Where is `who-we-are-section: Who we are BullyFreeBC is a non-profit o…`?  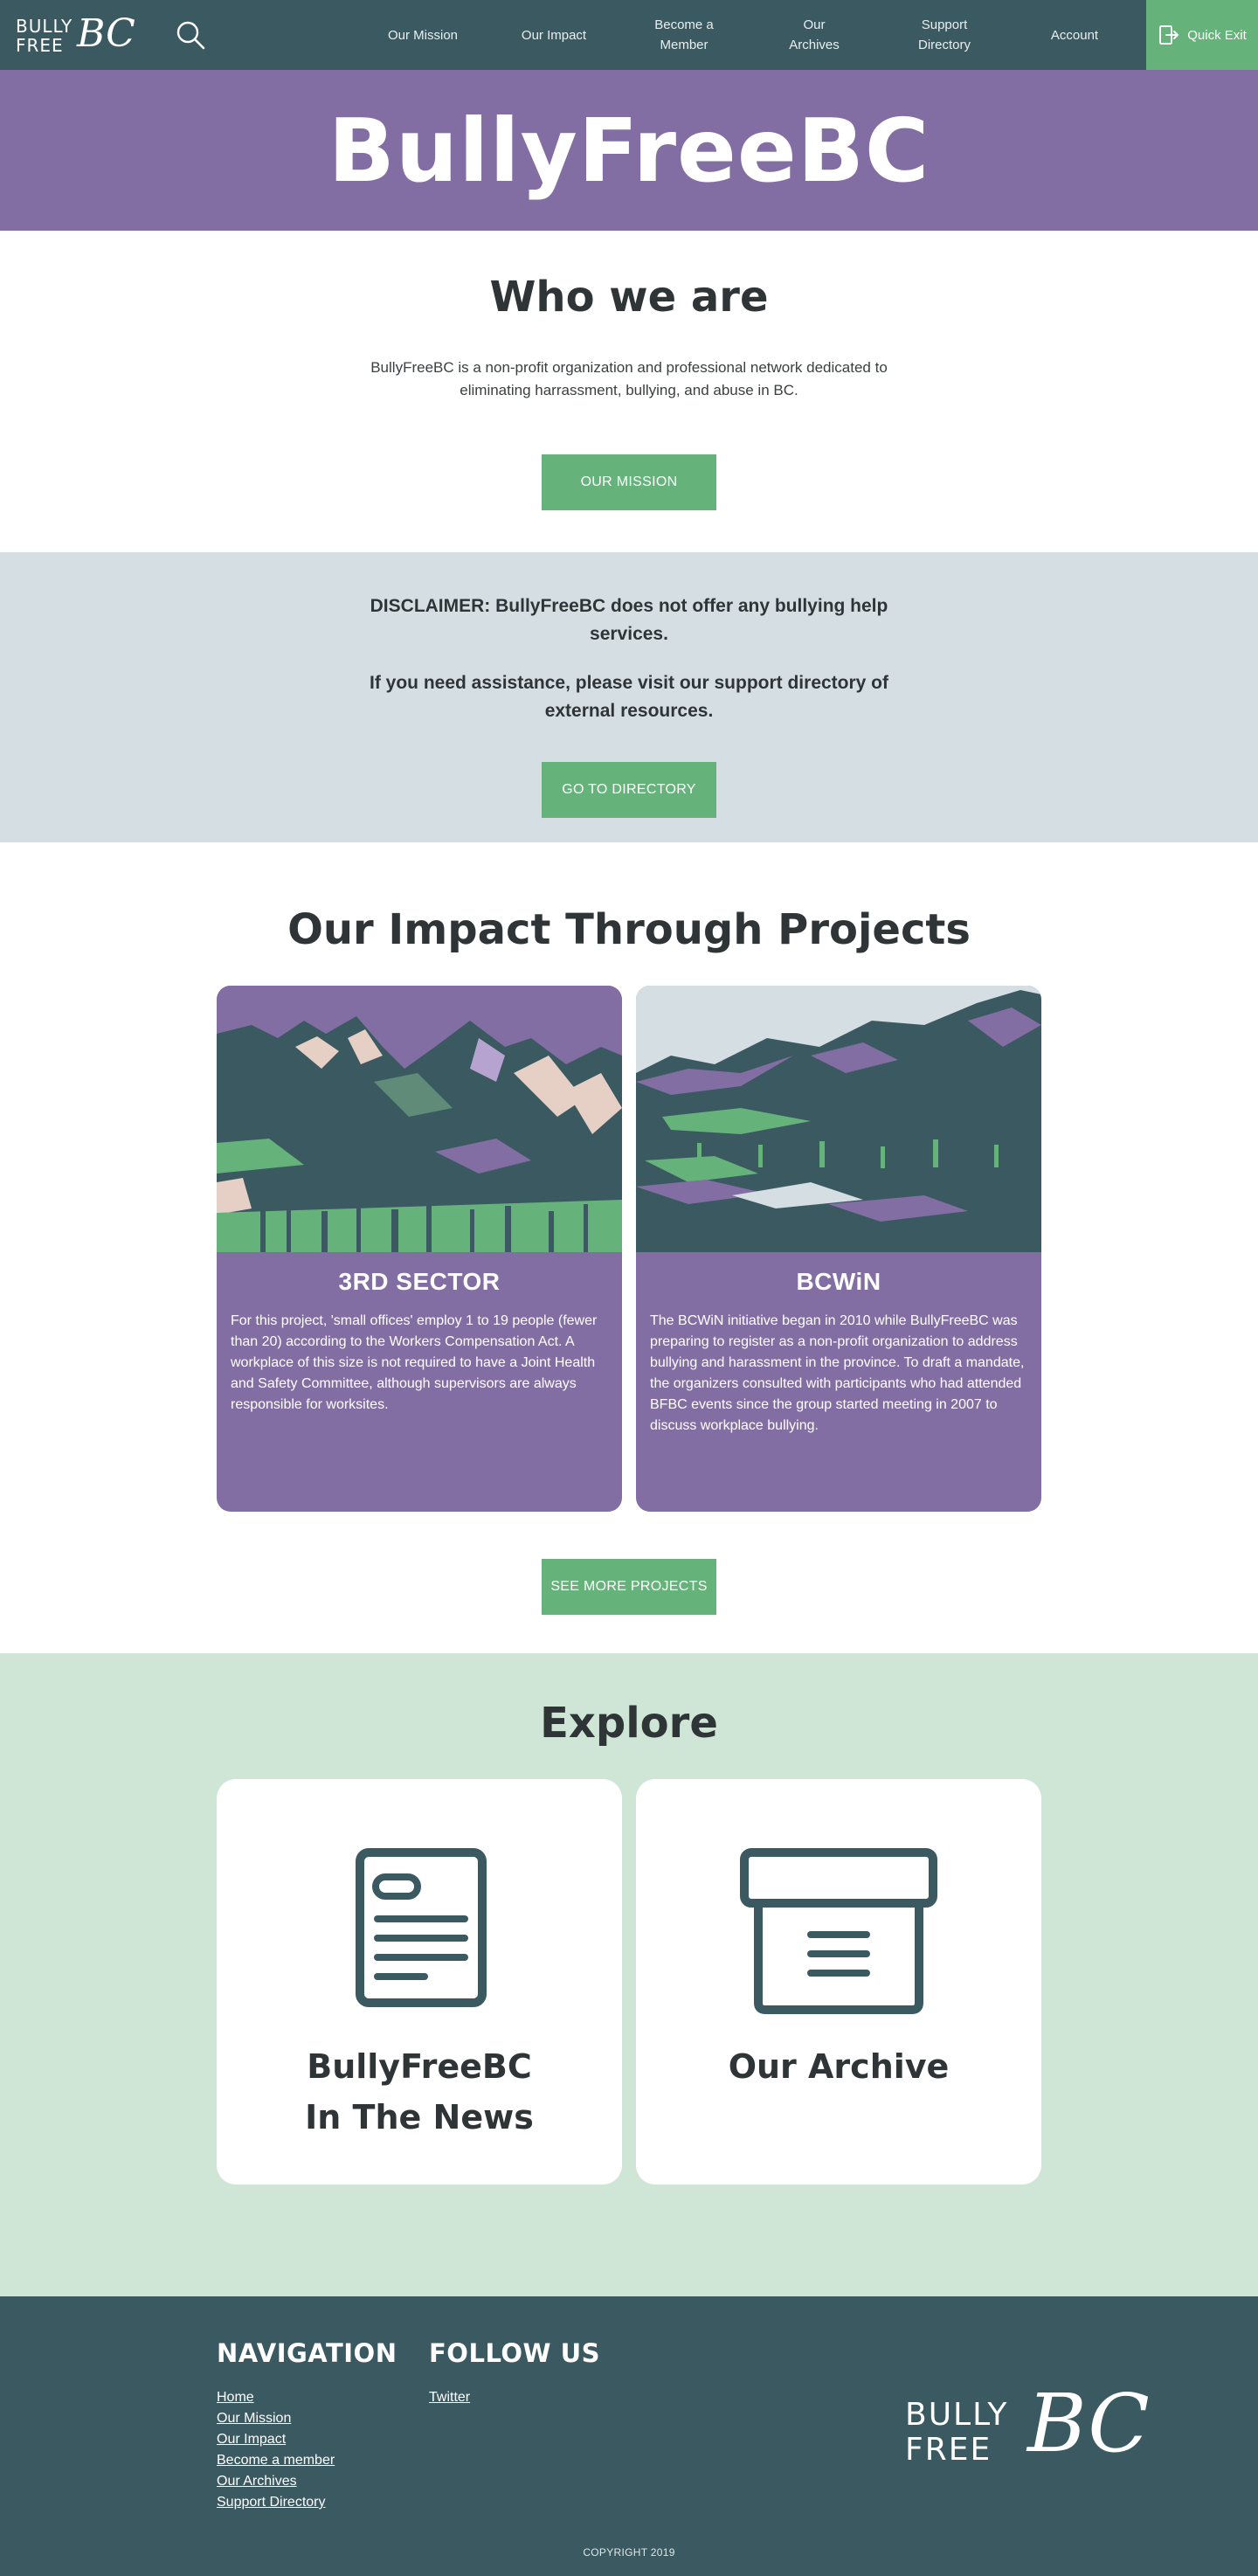
who-we-are-section: Who we are BullyFreeBC is a non-profit o… is located at coordinates (629, 391).